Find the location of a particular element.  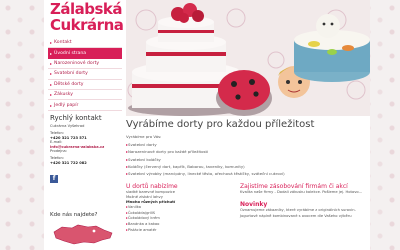

logo-line-2: Cukrárna is located at coordinates (87, 25).